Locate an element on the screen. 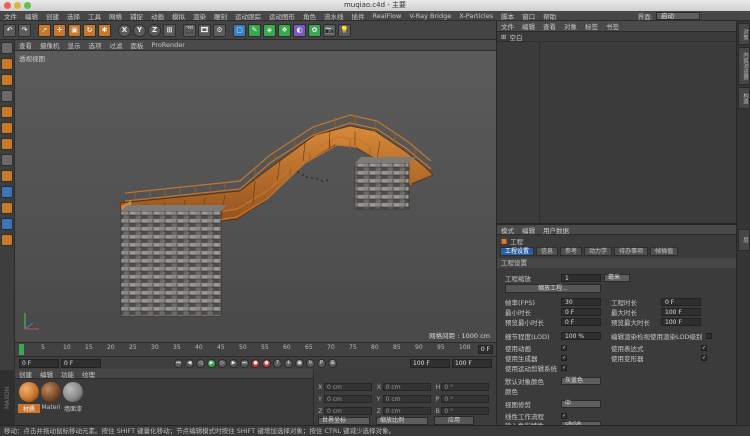  render-view-icon: 🎬 is located at coordinates (189, 30).